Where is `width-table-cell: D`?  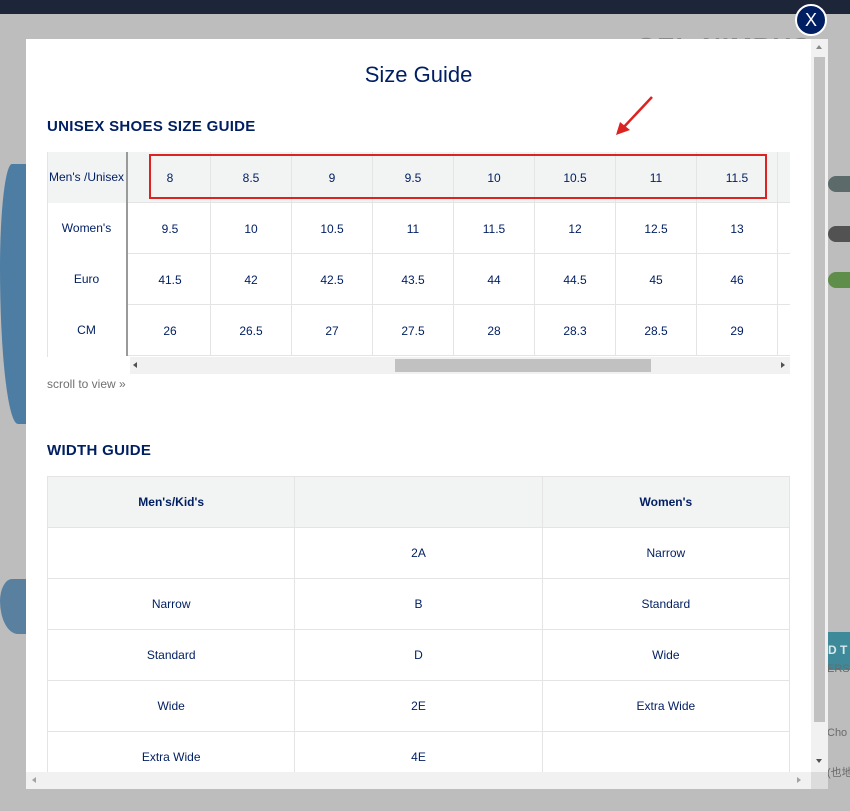 width-table-cell: D is located at coordinates (418, 655).